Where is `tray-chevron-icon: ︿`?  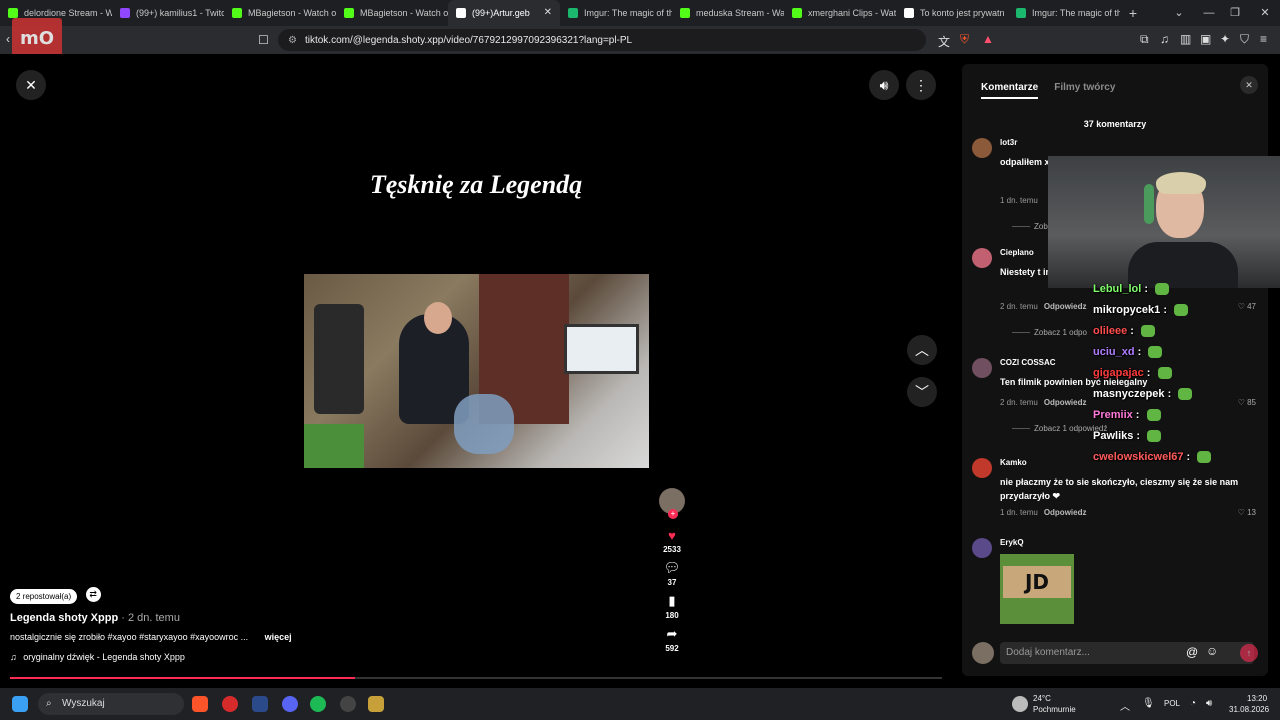 tray-chevron-icon: ︿ is located at coordinates (1125, 705).